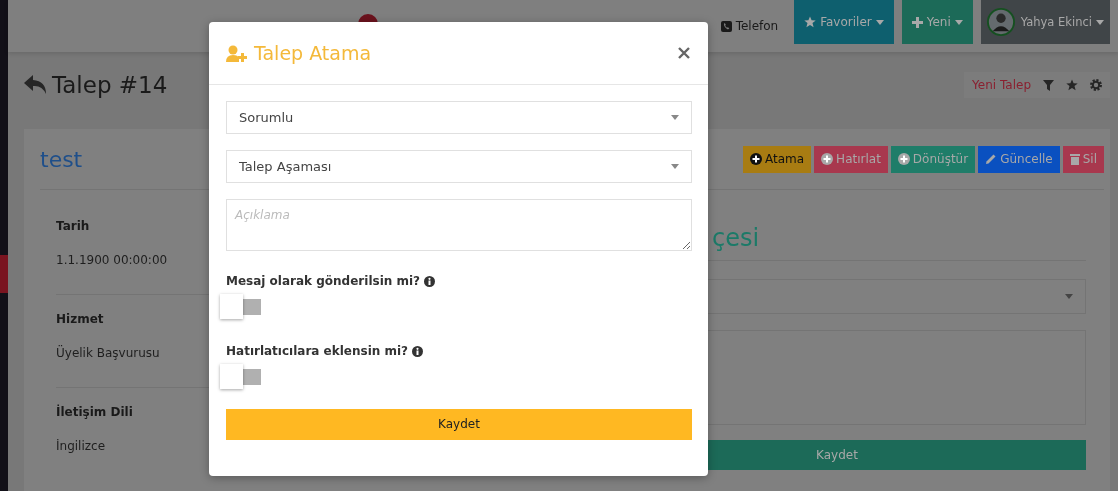 Image resolution: width=1118 pixels, height=491 pixels. What do you see at coordinates (1045, 22) in the screenshot?
I see `user-menu-button: Yahya Ekinci` at bounding box center [1045, 22].